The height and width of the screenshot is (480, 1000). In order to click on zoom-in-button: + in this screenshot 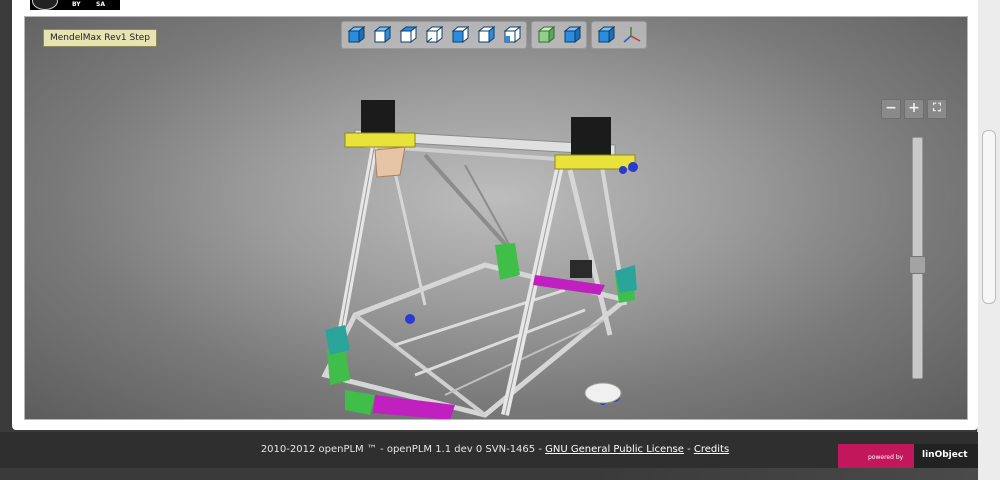, I will do `click(914, 109)`.